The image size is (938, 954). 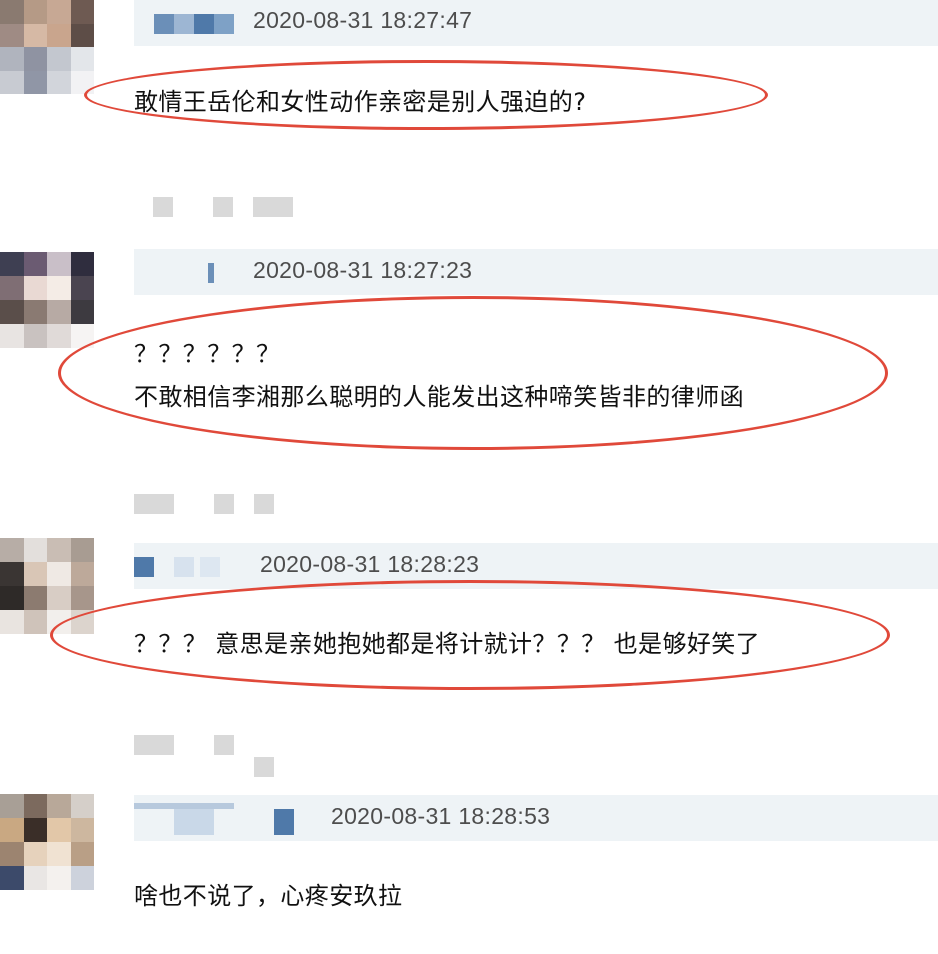 What do you see at coordinates (363, 20) in the screenshot?
I see `timestamp: 2020-08-31 18:27:47` at bounding box center [363, 20].